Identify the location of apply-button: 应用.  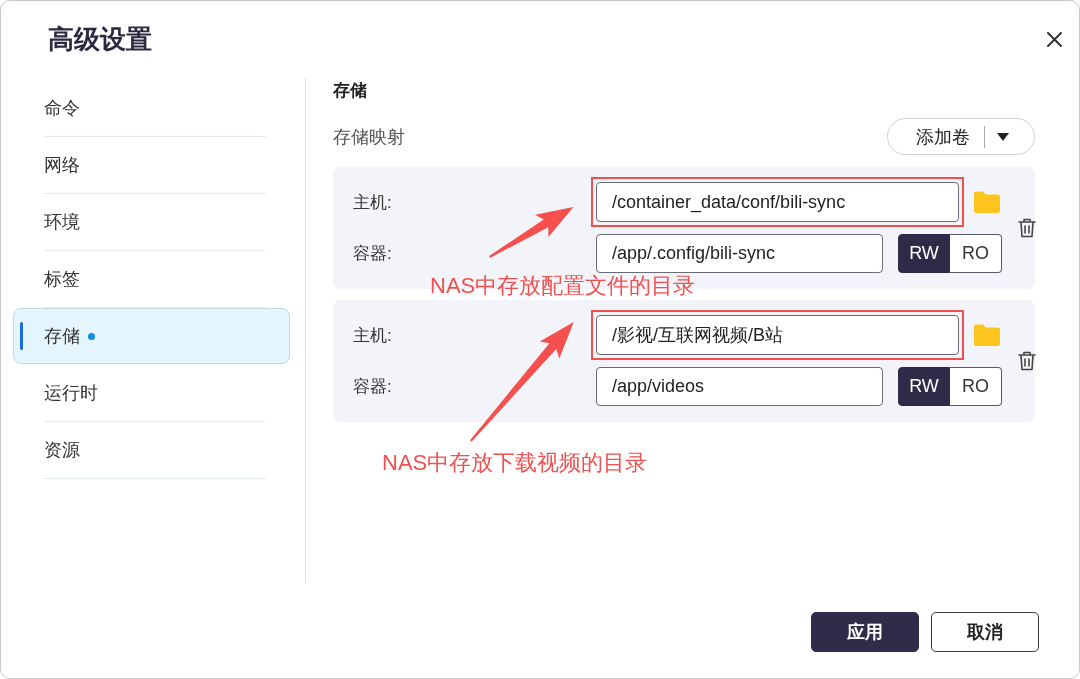
(865, 632).